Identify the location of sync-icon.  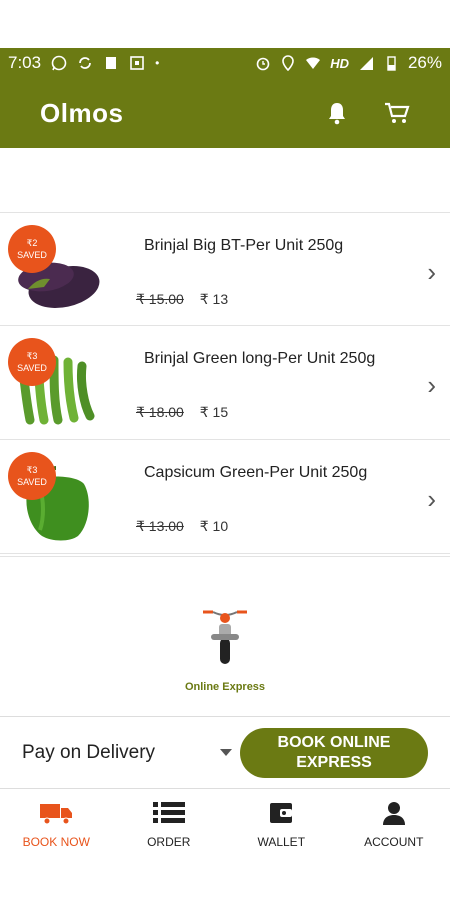
(85, 63).